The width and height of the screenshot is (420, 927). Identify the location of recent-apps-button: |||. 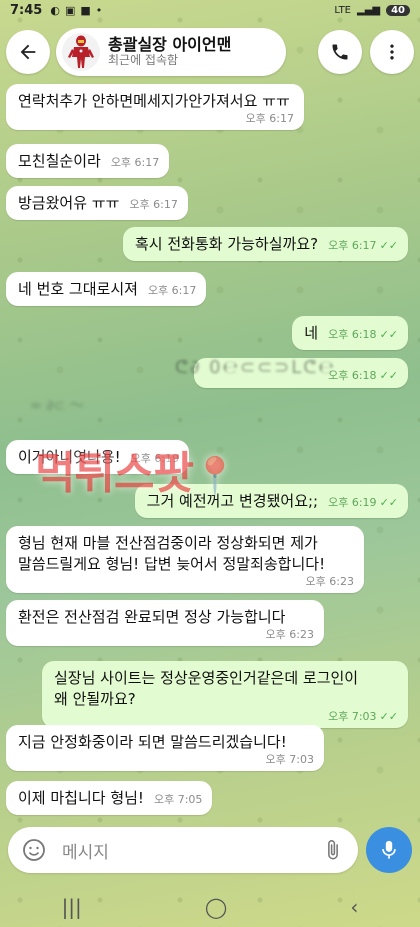
(72, 907).